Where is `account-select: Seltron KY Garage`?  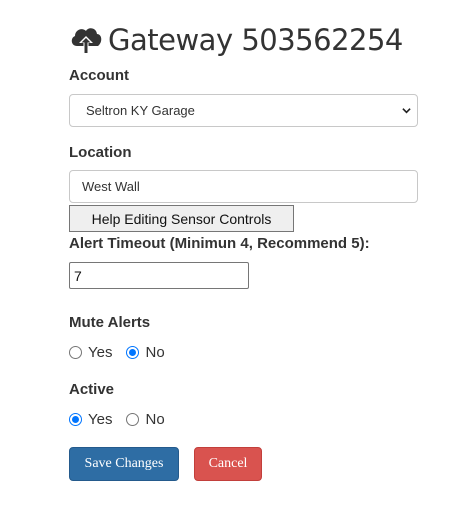
account-select: Seltron KY Garage is located at coordinates (243, 110).